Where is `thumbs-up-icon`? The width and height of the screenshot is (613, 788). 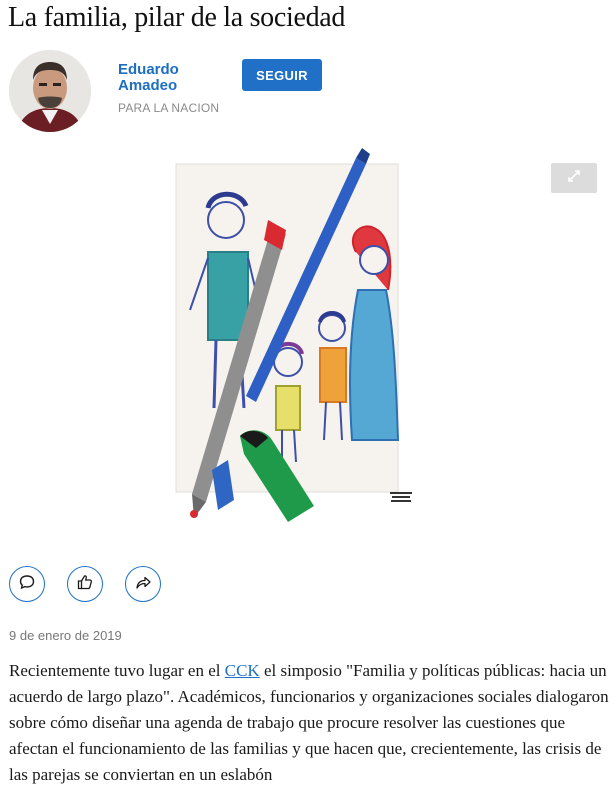 thumbs-up-icon is located at coordinates (85, 584).